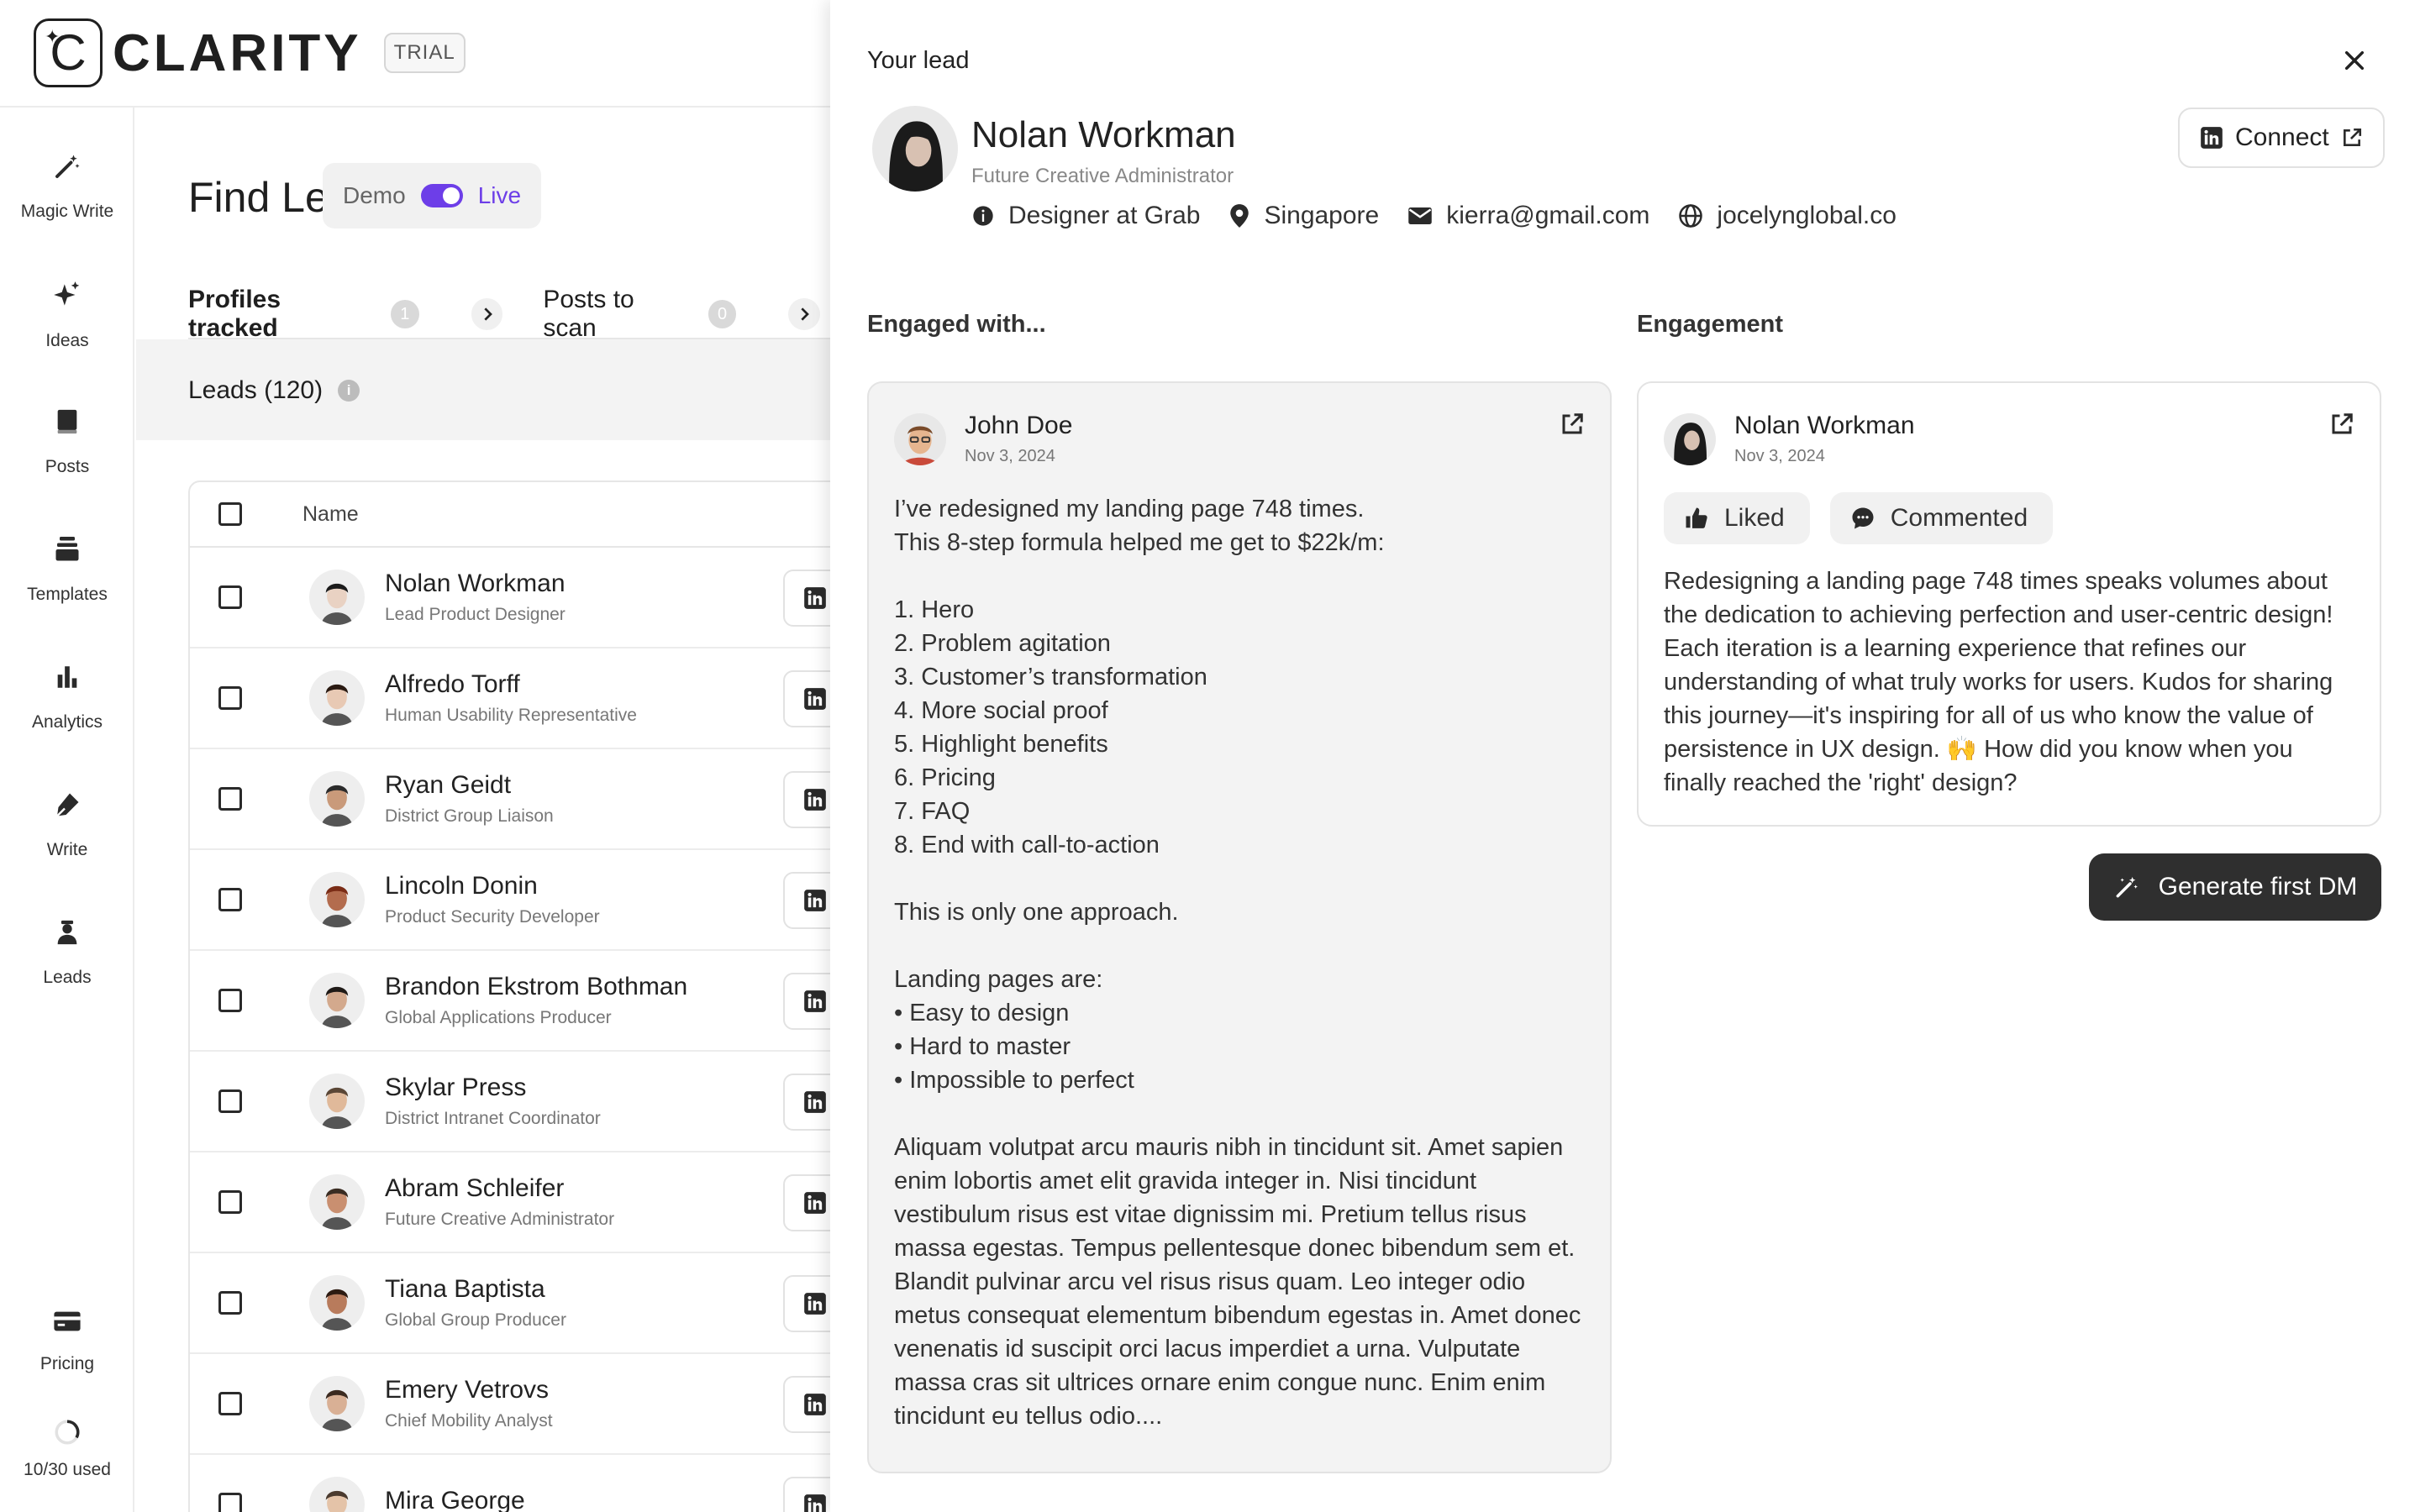  What do you see at coordinates (915, 149) in the screenshot?
I see `lead-avatar` at bounding box center [915, 149].